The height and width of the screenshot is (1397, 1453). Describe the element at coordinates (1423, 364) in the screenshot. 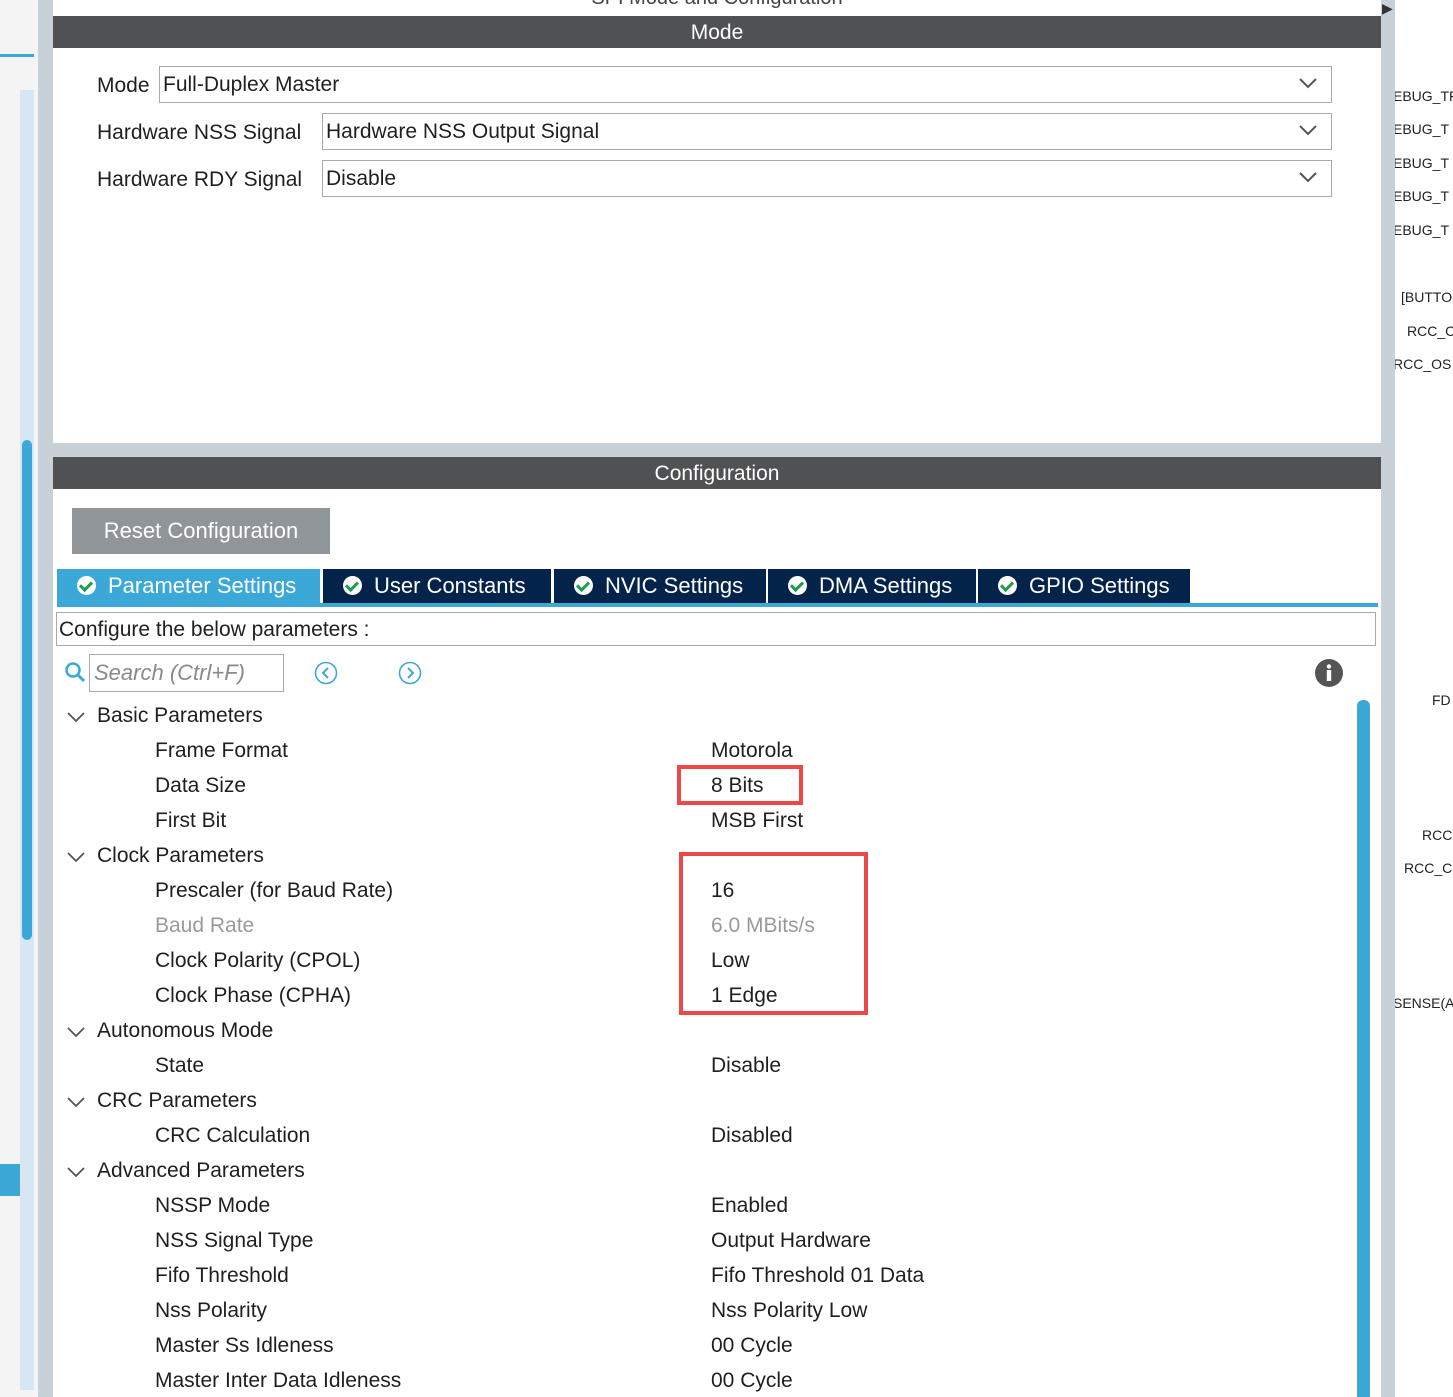

I see `pin-label: RCC_OS` at that location.